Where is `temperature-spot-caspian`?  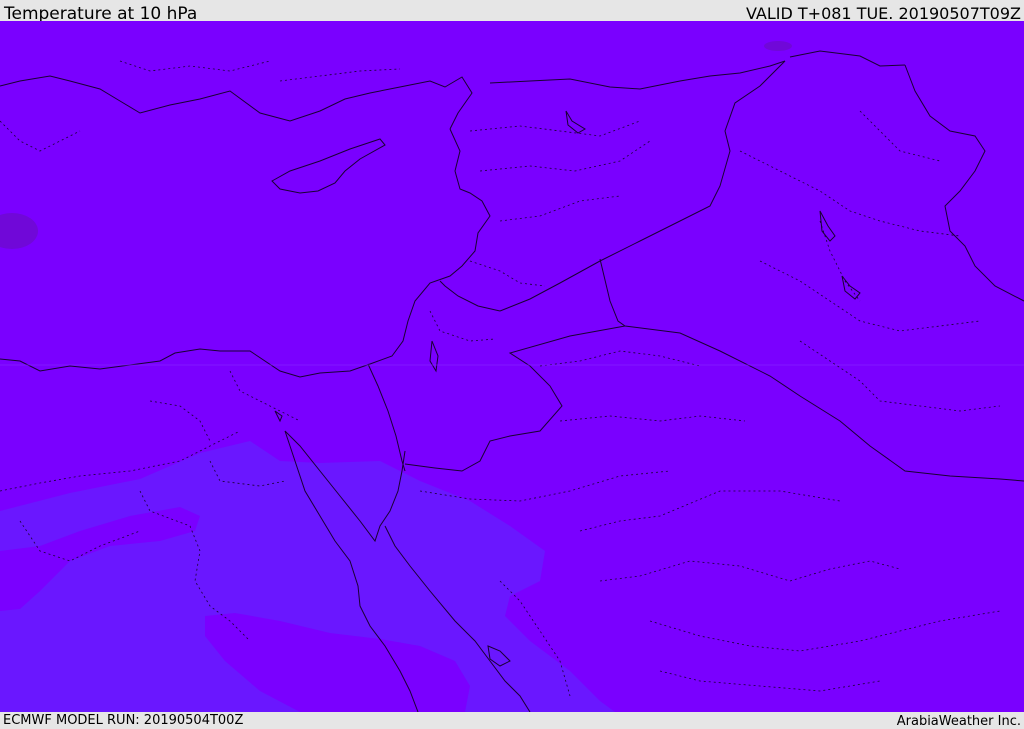
temperature-spot-caspian is located at coordinates (778, 46).